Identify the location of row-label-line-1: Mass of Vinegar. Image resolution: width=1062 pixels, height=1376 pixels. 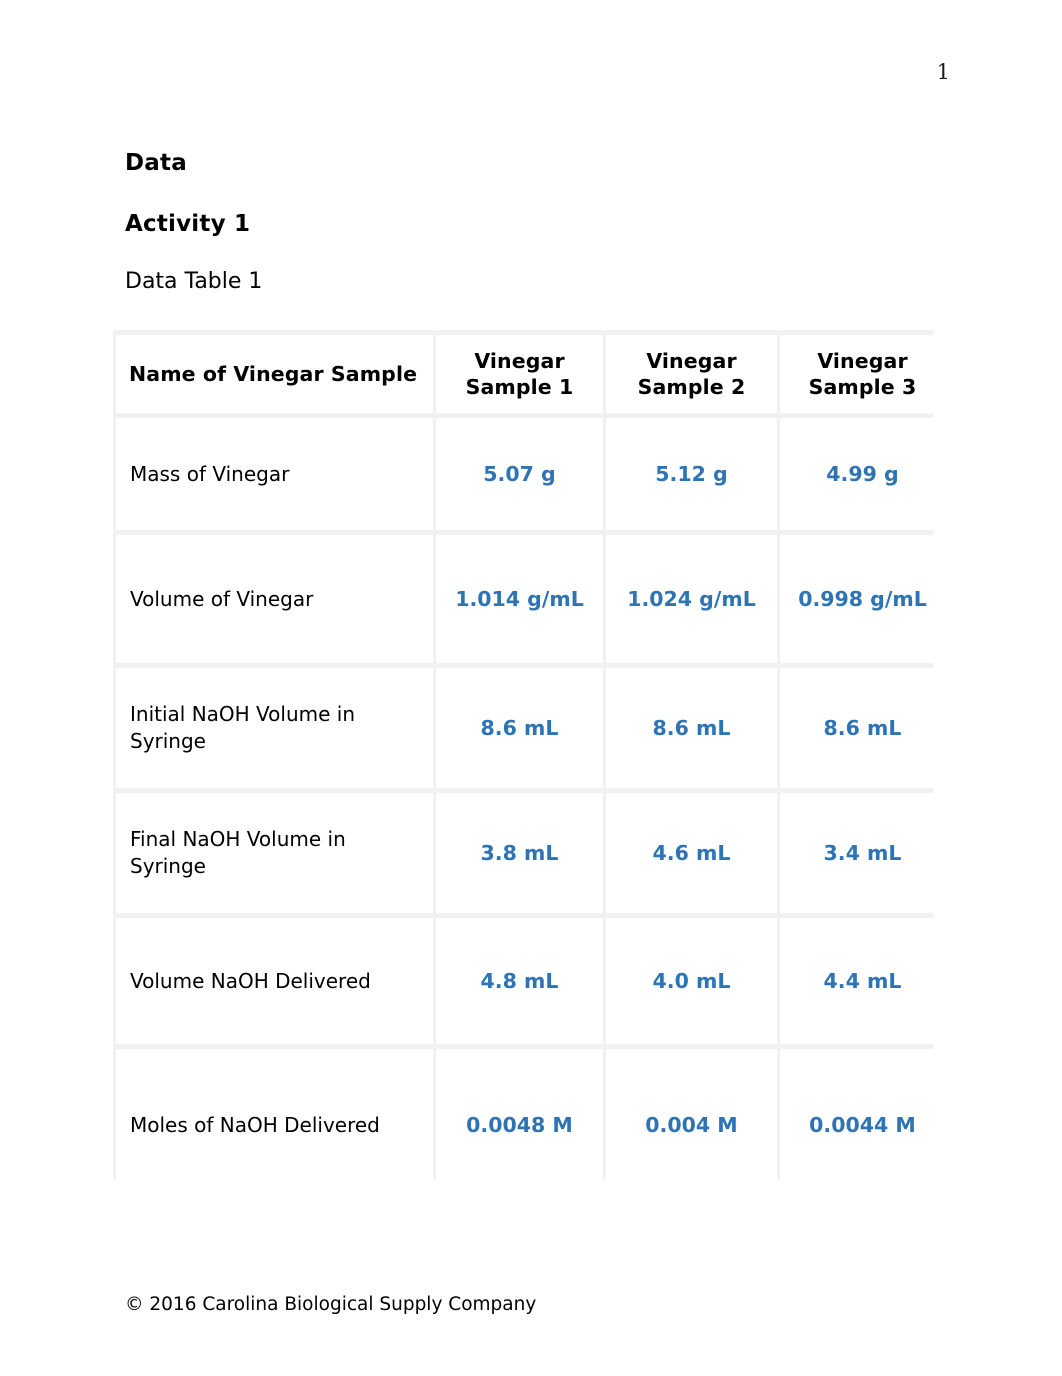
(210, 473).